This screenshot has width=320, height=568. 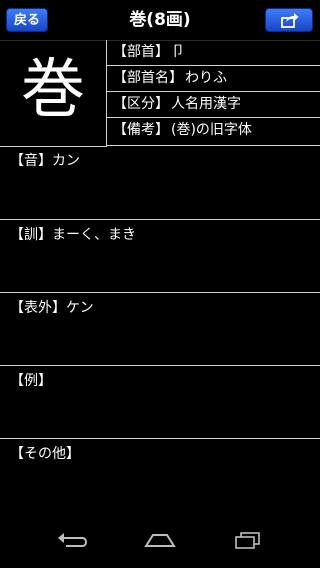 I want to click on kanji-display: 巻, so click(x=53, y=93).